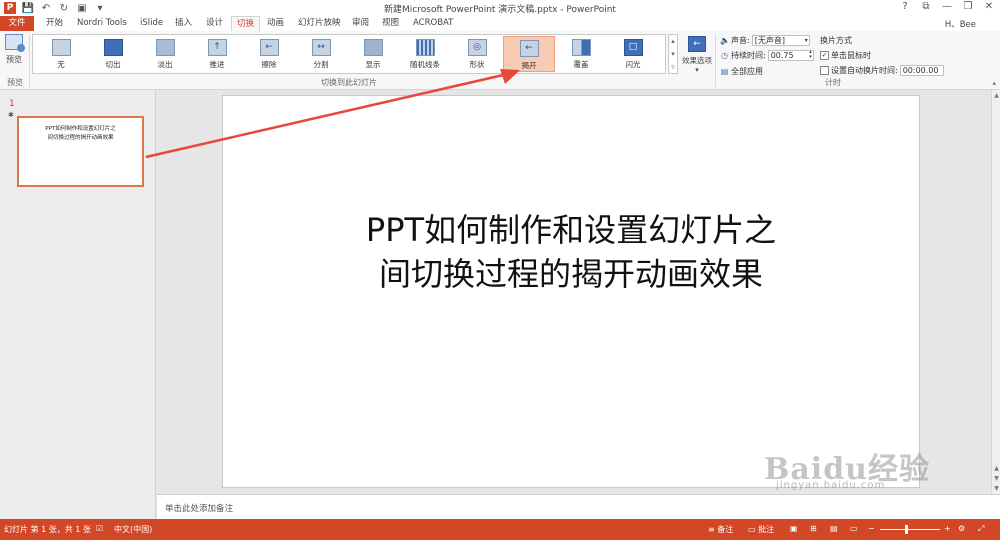  What do you see at coordinates (11, 115) in the screenshot?
I see `transition-star-icon: ✱` at bounding box center [11, 115].